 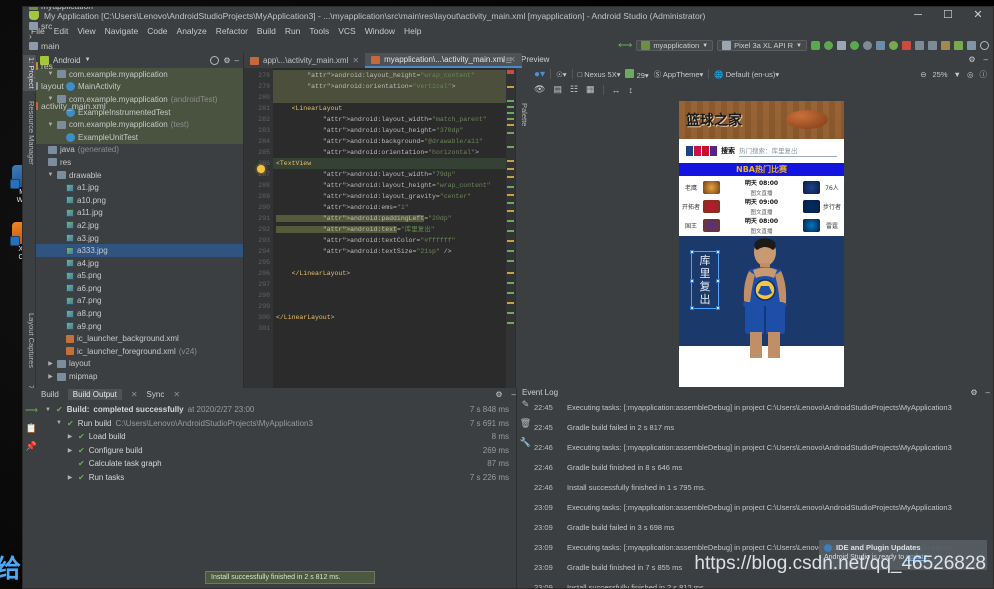 I want to click on menu-item-analyze: Analyze, so click(x=192, y=31).